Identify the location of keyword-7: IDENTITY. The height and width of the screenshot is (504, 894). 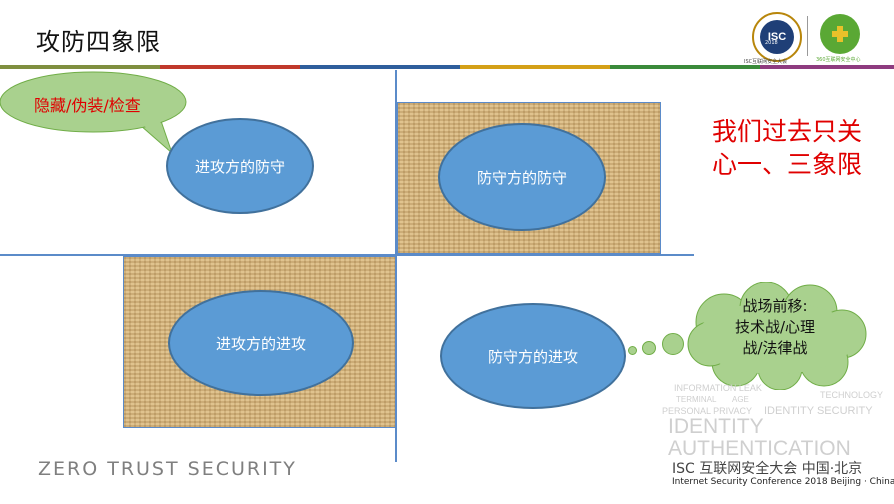
(716, 426).